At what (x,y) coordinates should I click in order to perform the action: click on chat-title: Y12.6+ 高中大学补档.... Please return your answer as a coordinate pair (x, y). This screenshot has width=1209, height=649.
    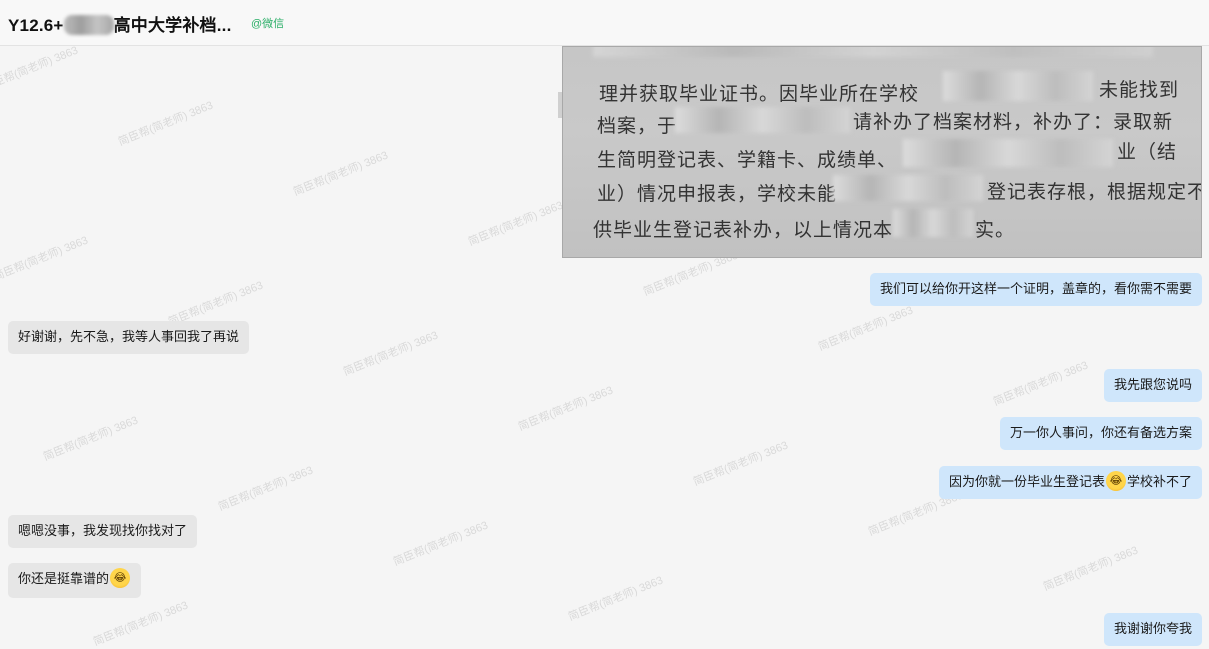
    Looking at the image, I should click on (120, 24).